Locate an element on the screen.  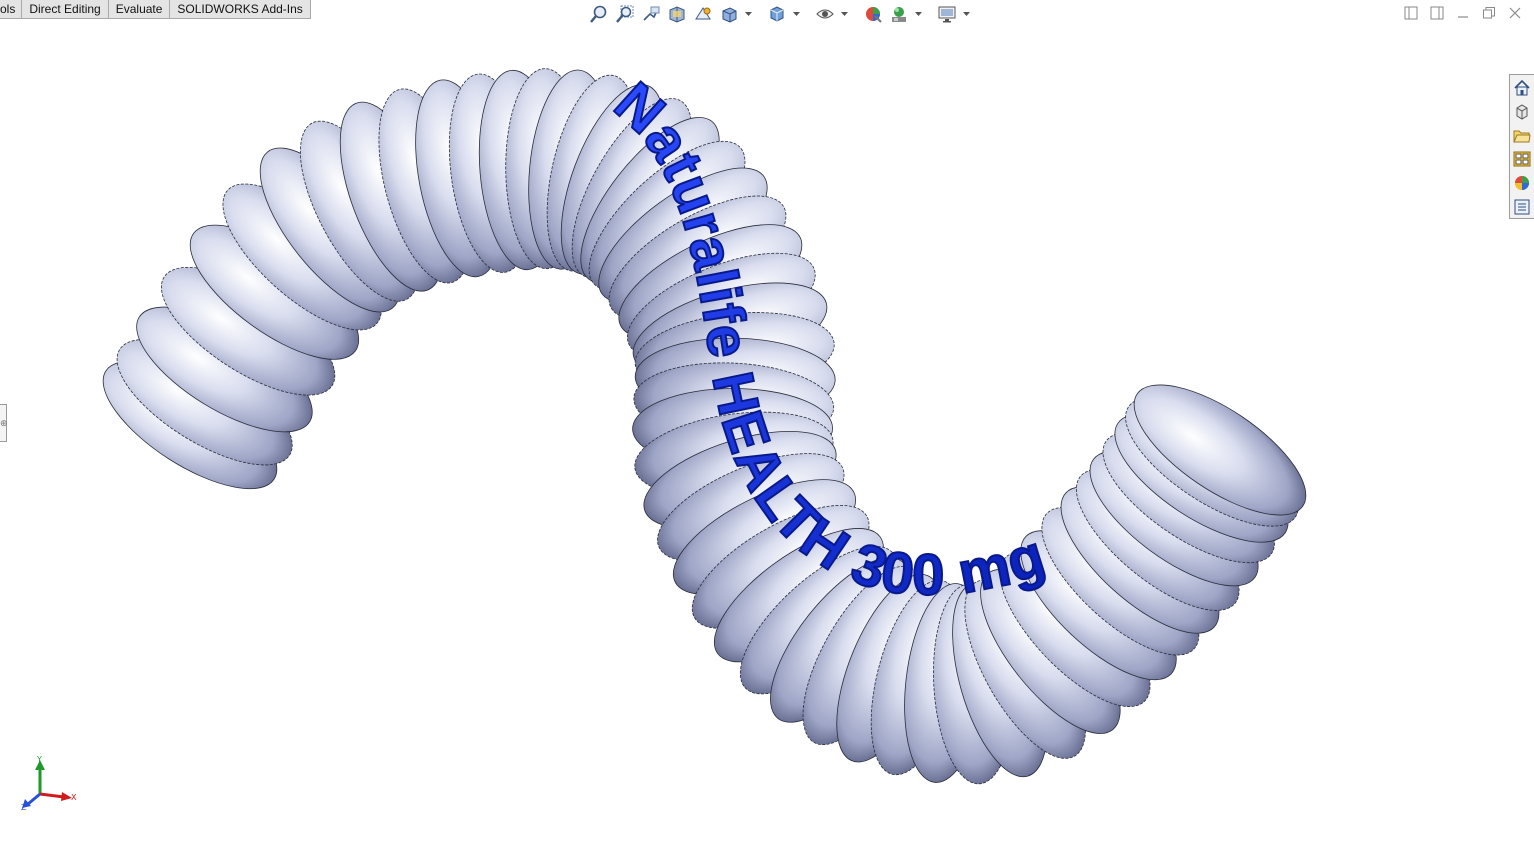
section-view-icon is located at coordinates (677, 14).